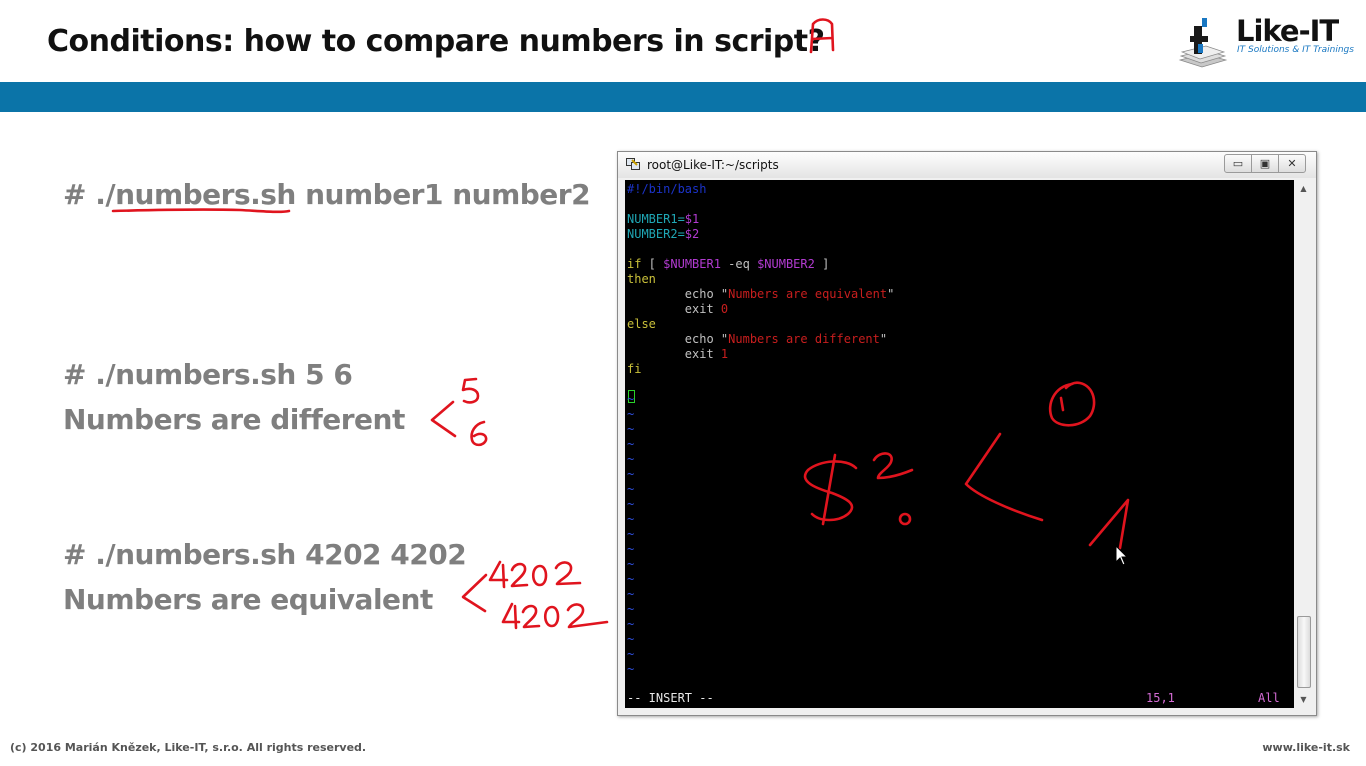  Describe the element at coordinates (633, 164) in the screenshot. I see `putty-icon` at that location.